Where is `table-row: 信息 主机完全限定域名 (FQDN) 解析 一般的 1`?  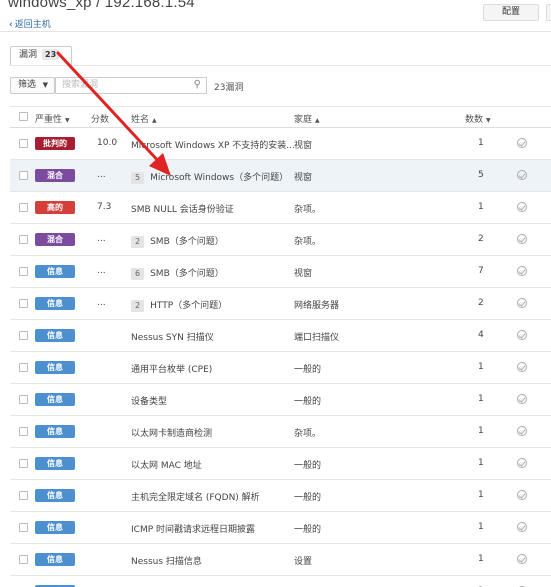 table-row: 信息 主机完全限定域名 (FQDN) 解析 一般的 1 is located at coordinates (280, 496).